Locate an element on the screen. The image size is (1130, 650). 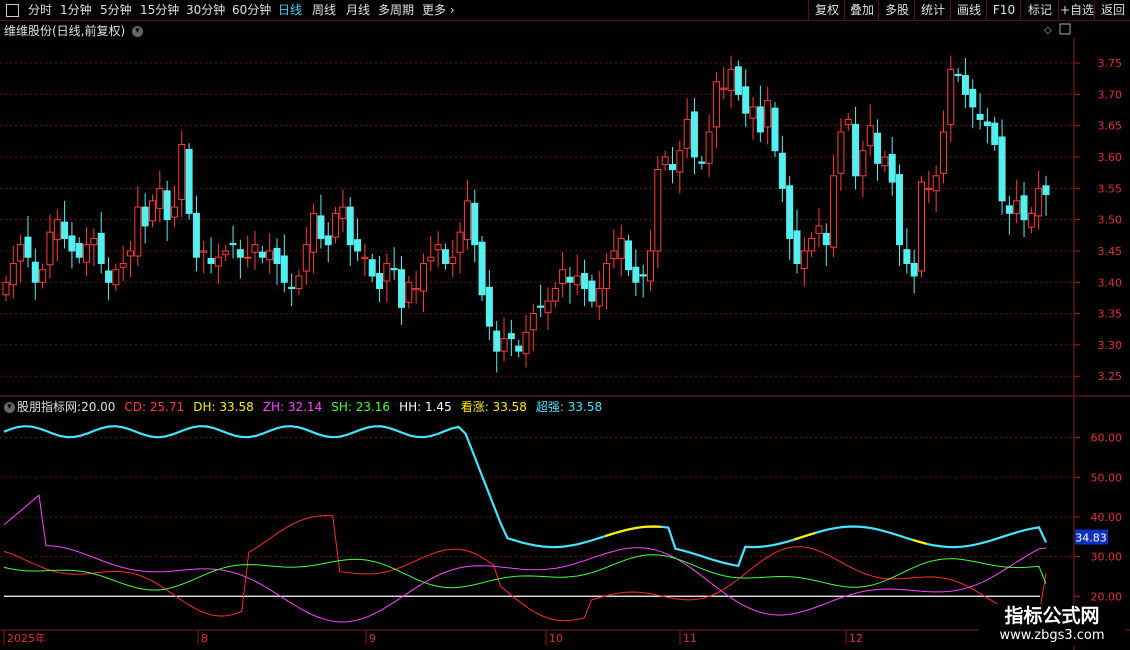
watermark-title: 指标公式网 is located at coordinates (1052, 616).